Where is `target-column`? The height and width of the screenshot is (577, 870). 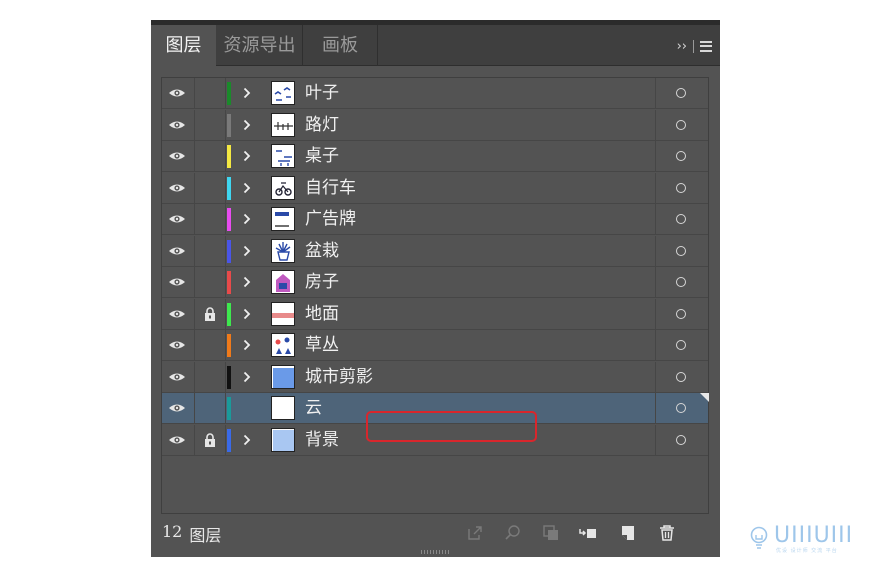 target-column is located at coordinates (682, 377).